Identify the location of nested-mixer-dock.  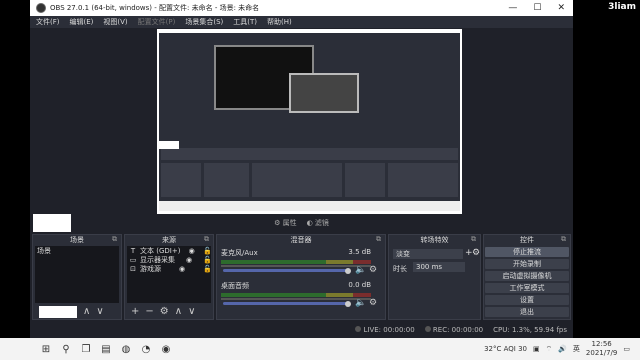
(297, 180).